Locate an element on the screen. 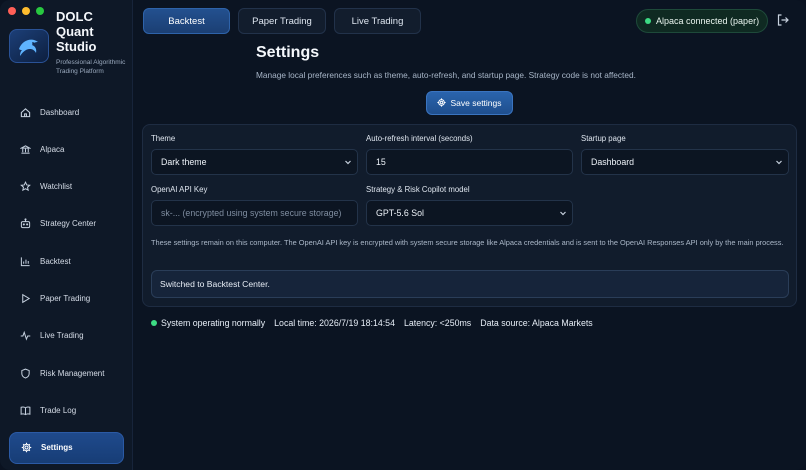 The image size is (806, 470). data-source-text: Data source: Alpaca Markets is located at coordinates (536, 323).